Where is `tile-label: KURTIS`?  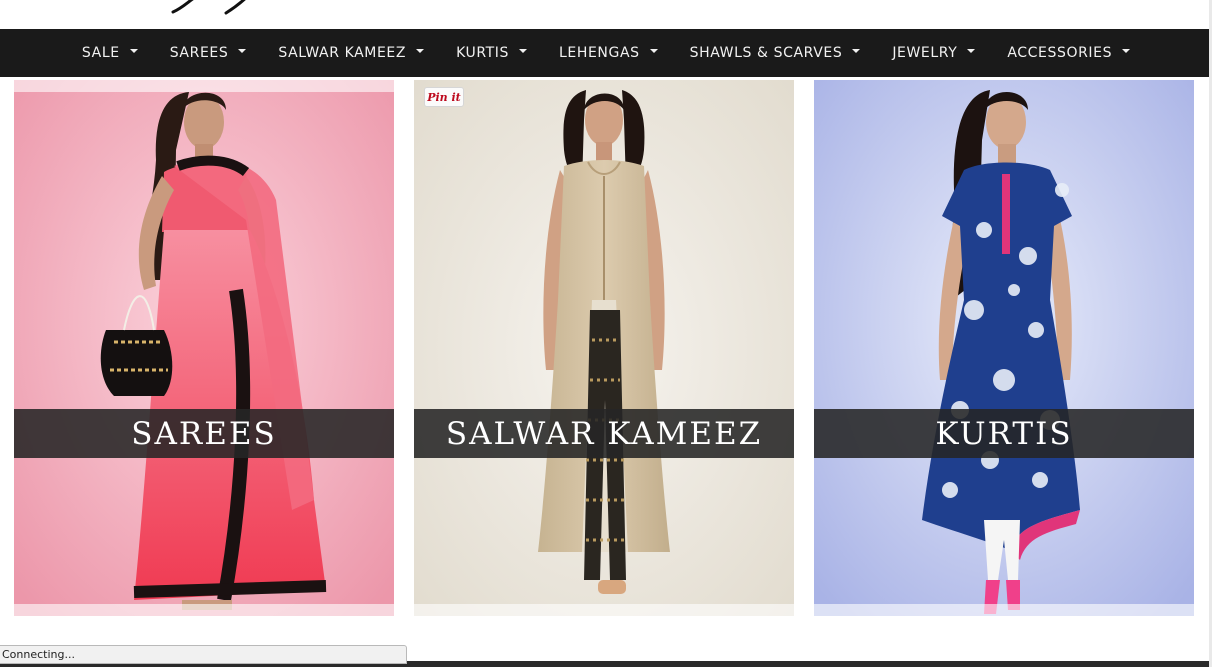
tile-label: KURTIS is located at coordinates (1004, 433).